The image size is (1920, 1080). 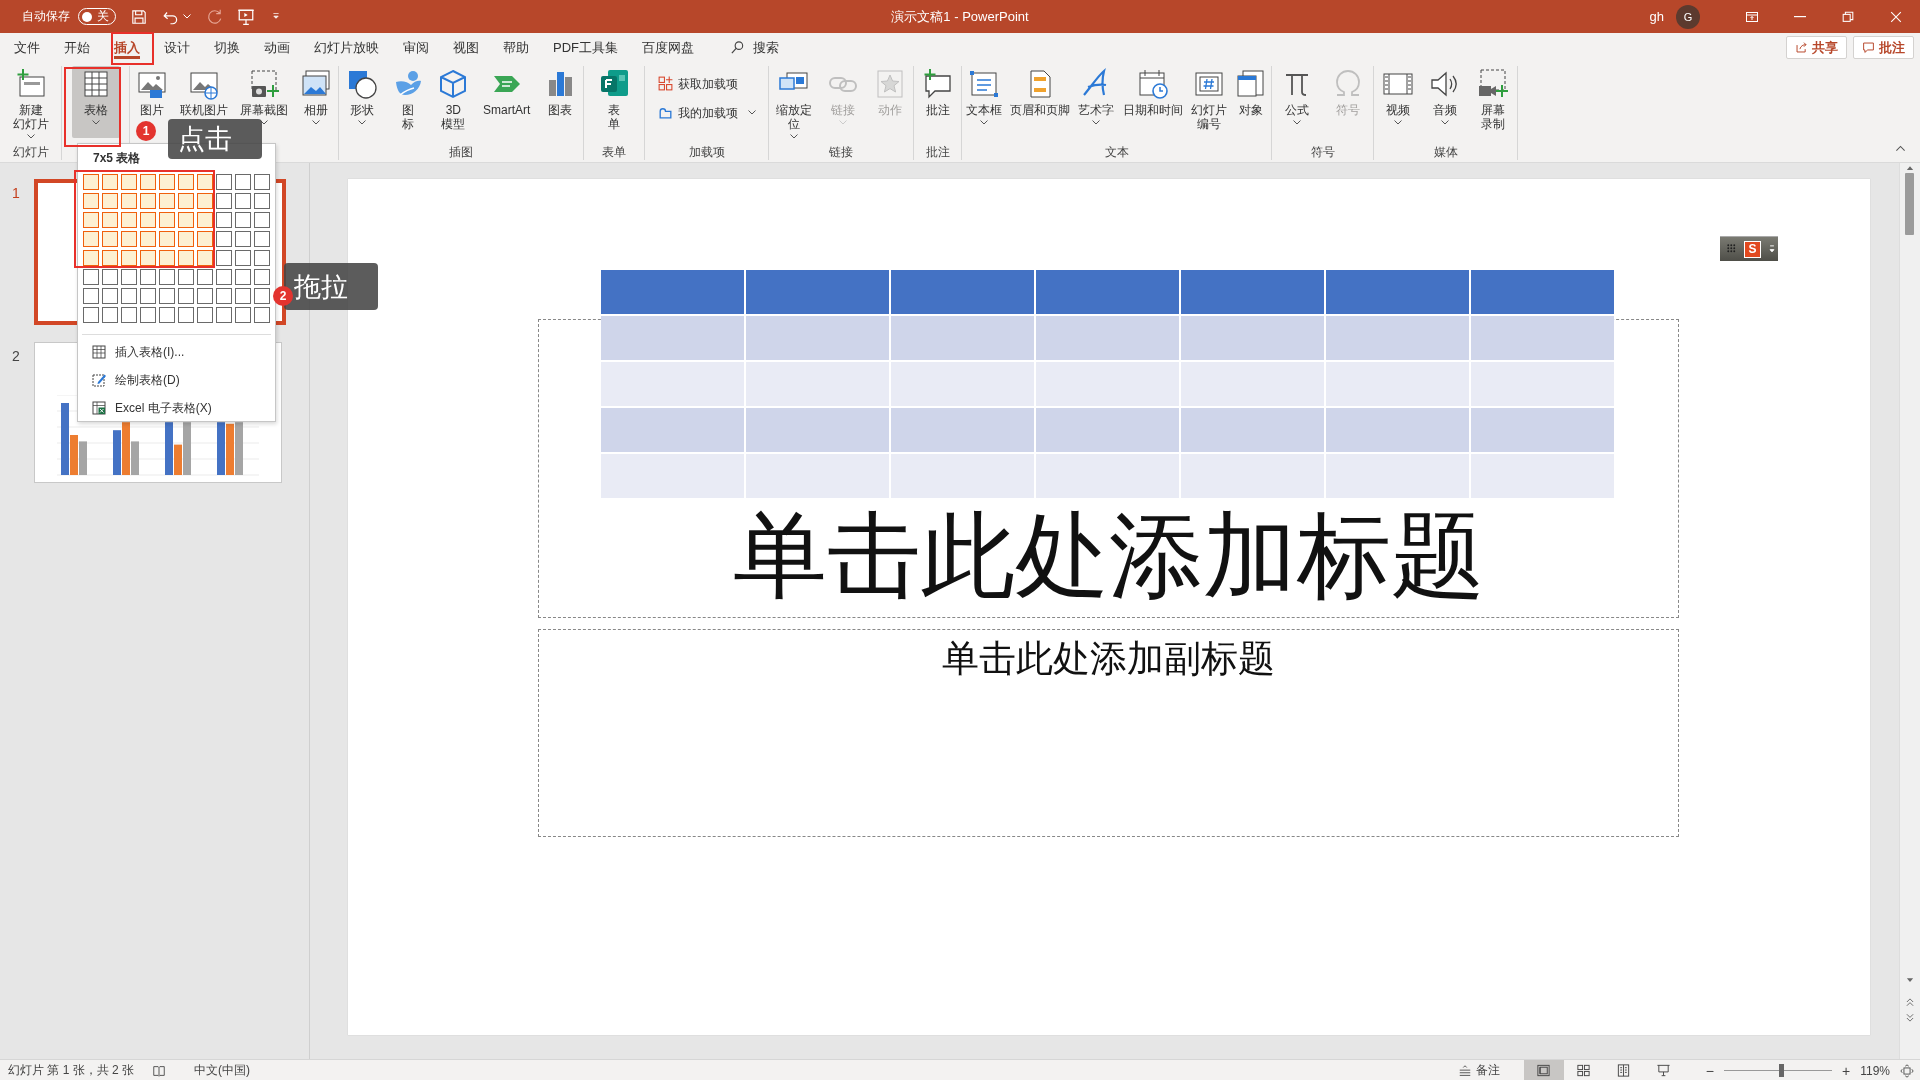 What do you see at coordinates (960, 16) in the screenshot?
I see `window-title: 演示文稿1 - PowerPoint` at bounding box center [960, 16].